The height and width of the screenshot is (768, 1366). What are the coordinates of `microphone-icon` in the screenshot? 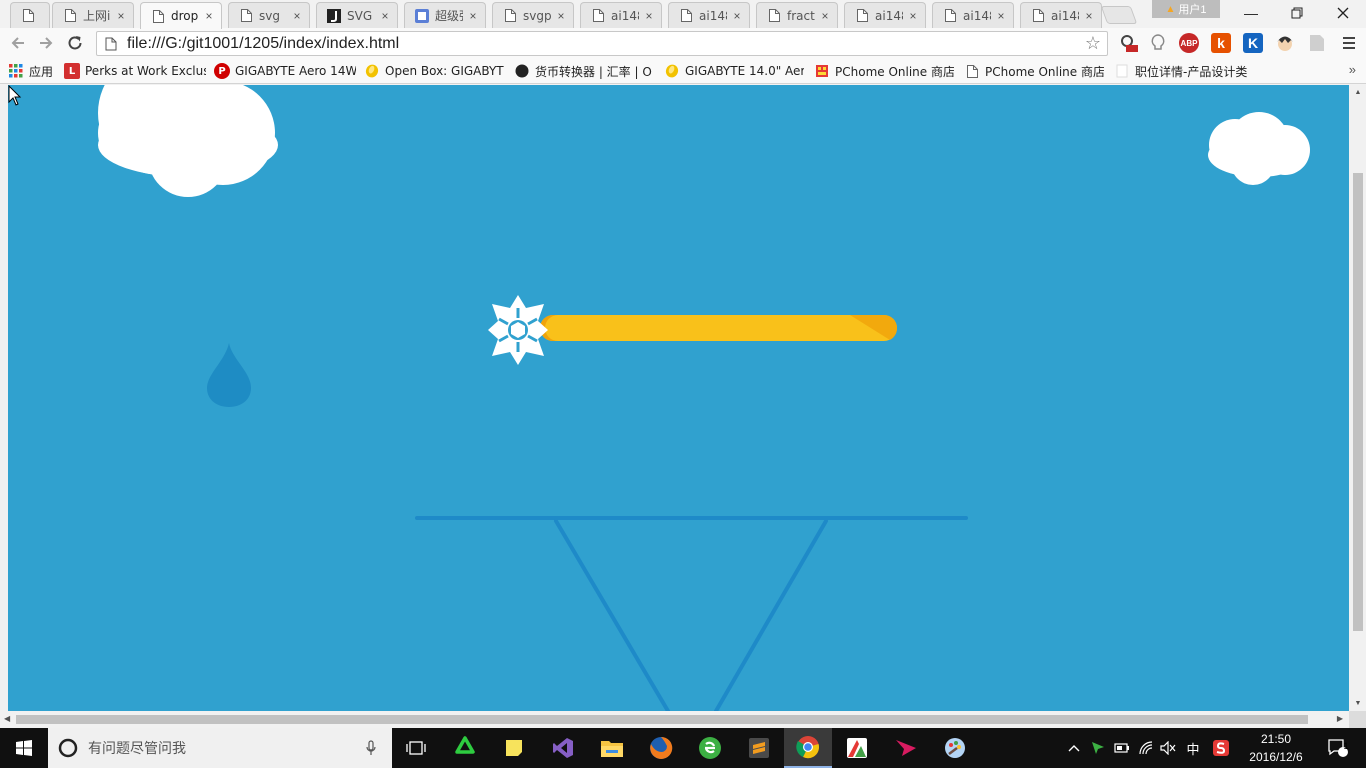 It's located at (371, 748).